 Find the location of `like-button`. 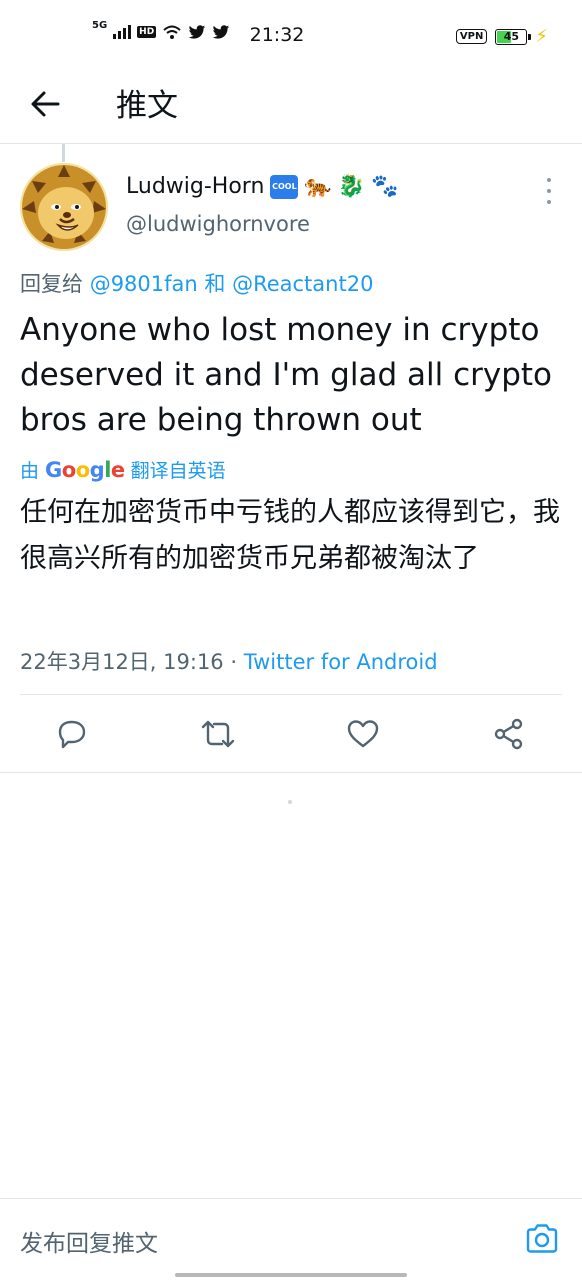

like-button is located at coordinates (363, 734).